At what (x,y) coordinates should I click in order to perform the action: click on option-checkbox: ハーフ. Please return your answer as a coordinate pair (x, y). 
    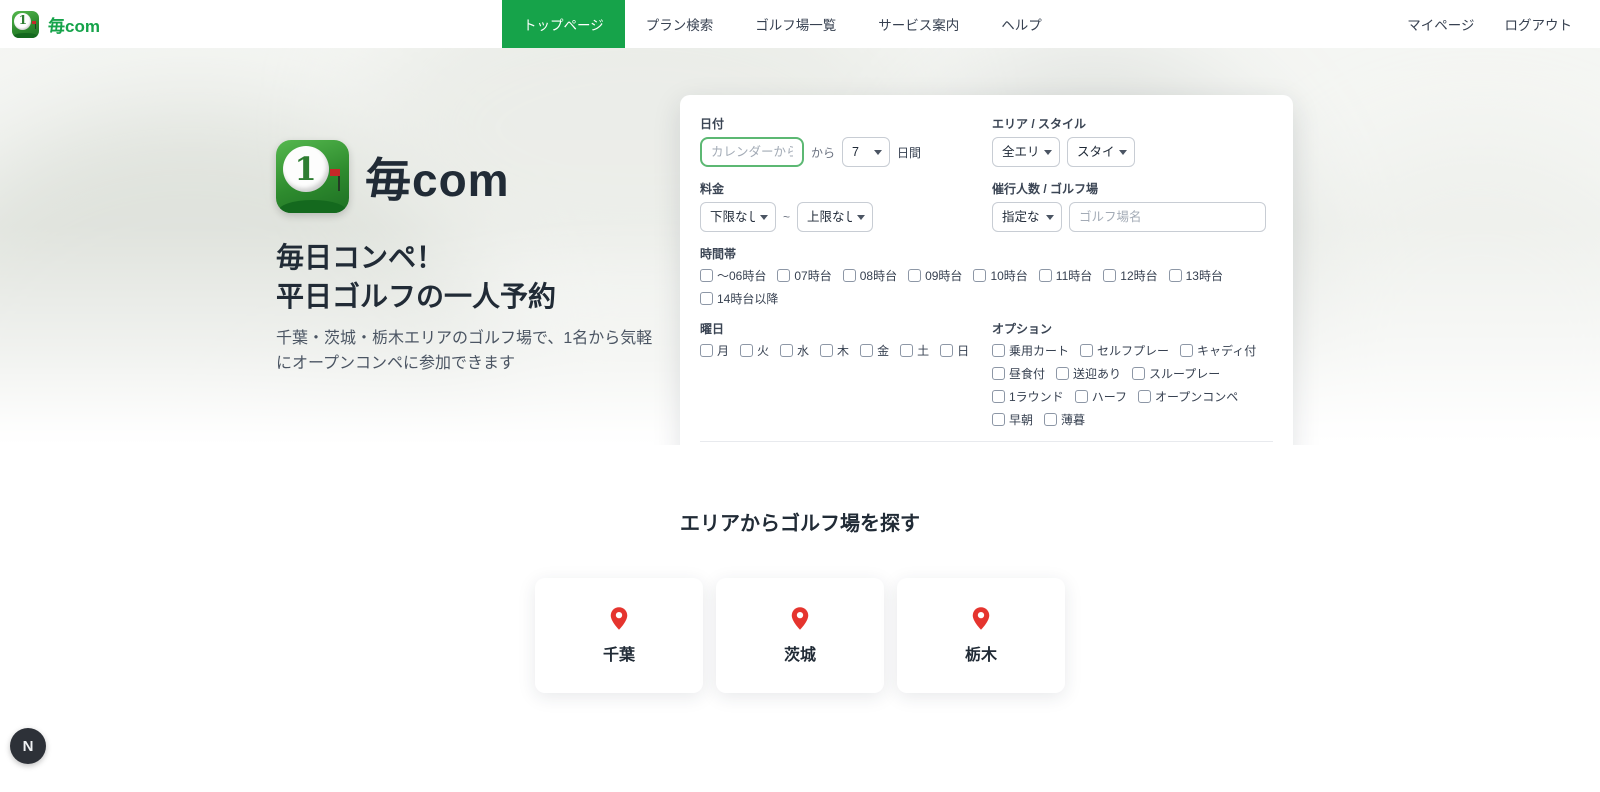
    Looking at the image, I should click on (1100, 396).